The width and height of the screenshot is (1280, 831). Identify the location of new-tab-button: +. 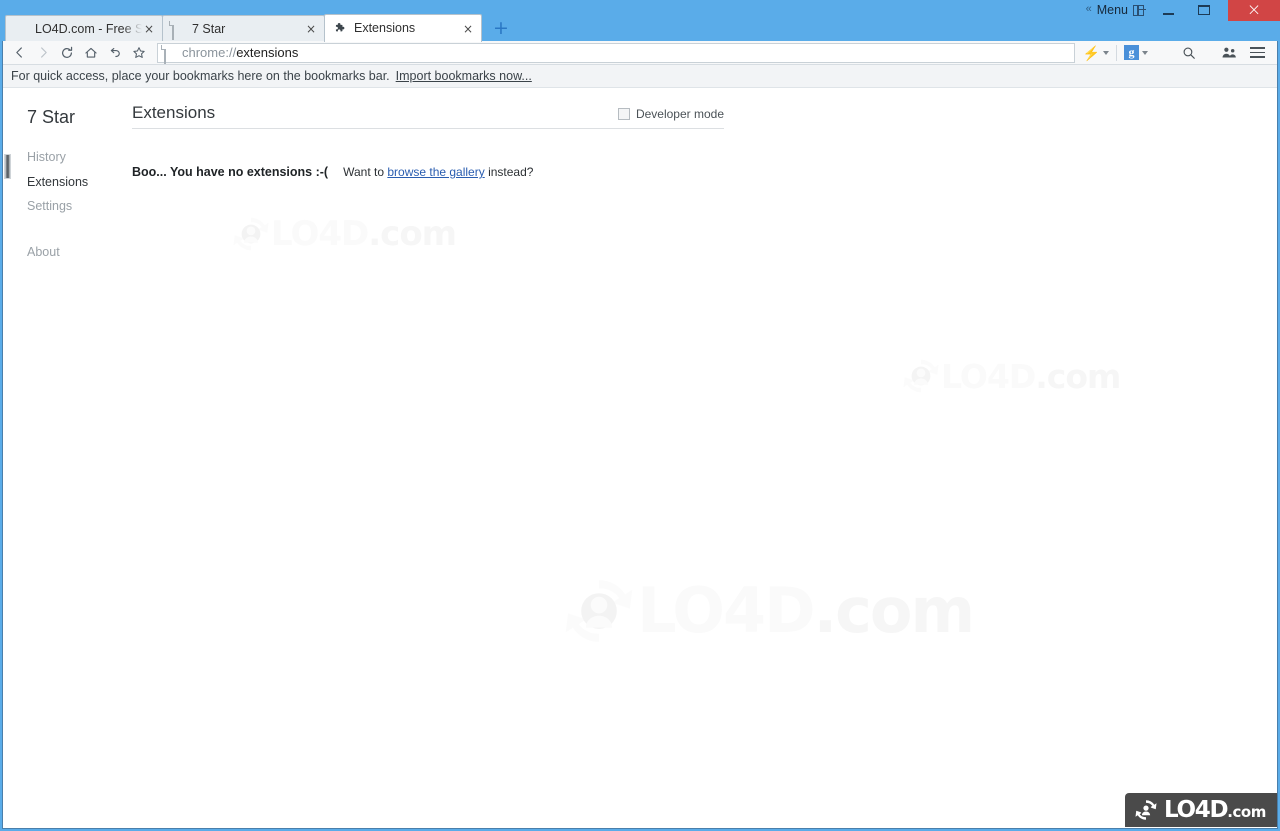
(501, 28).